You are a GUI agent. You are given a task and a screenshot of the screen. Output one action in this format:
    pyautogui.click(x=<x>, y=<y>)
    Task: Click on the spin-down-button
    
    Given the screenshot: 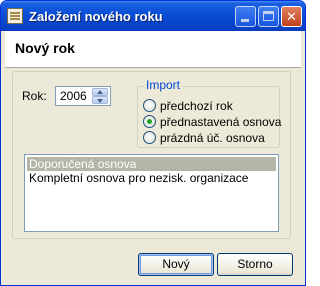 What is the action you would take?
    pyautogui.click(x=100, y=100)
    